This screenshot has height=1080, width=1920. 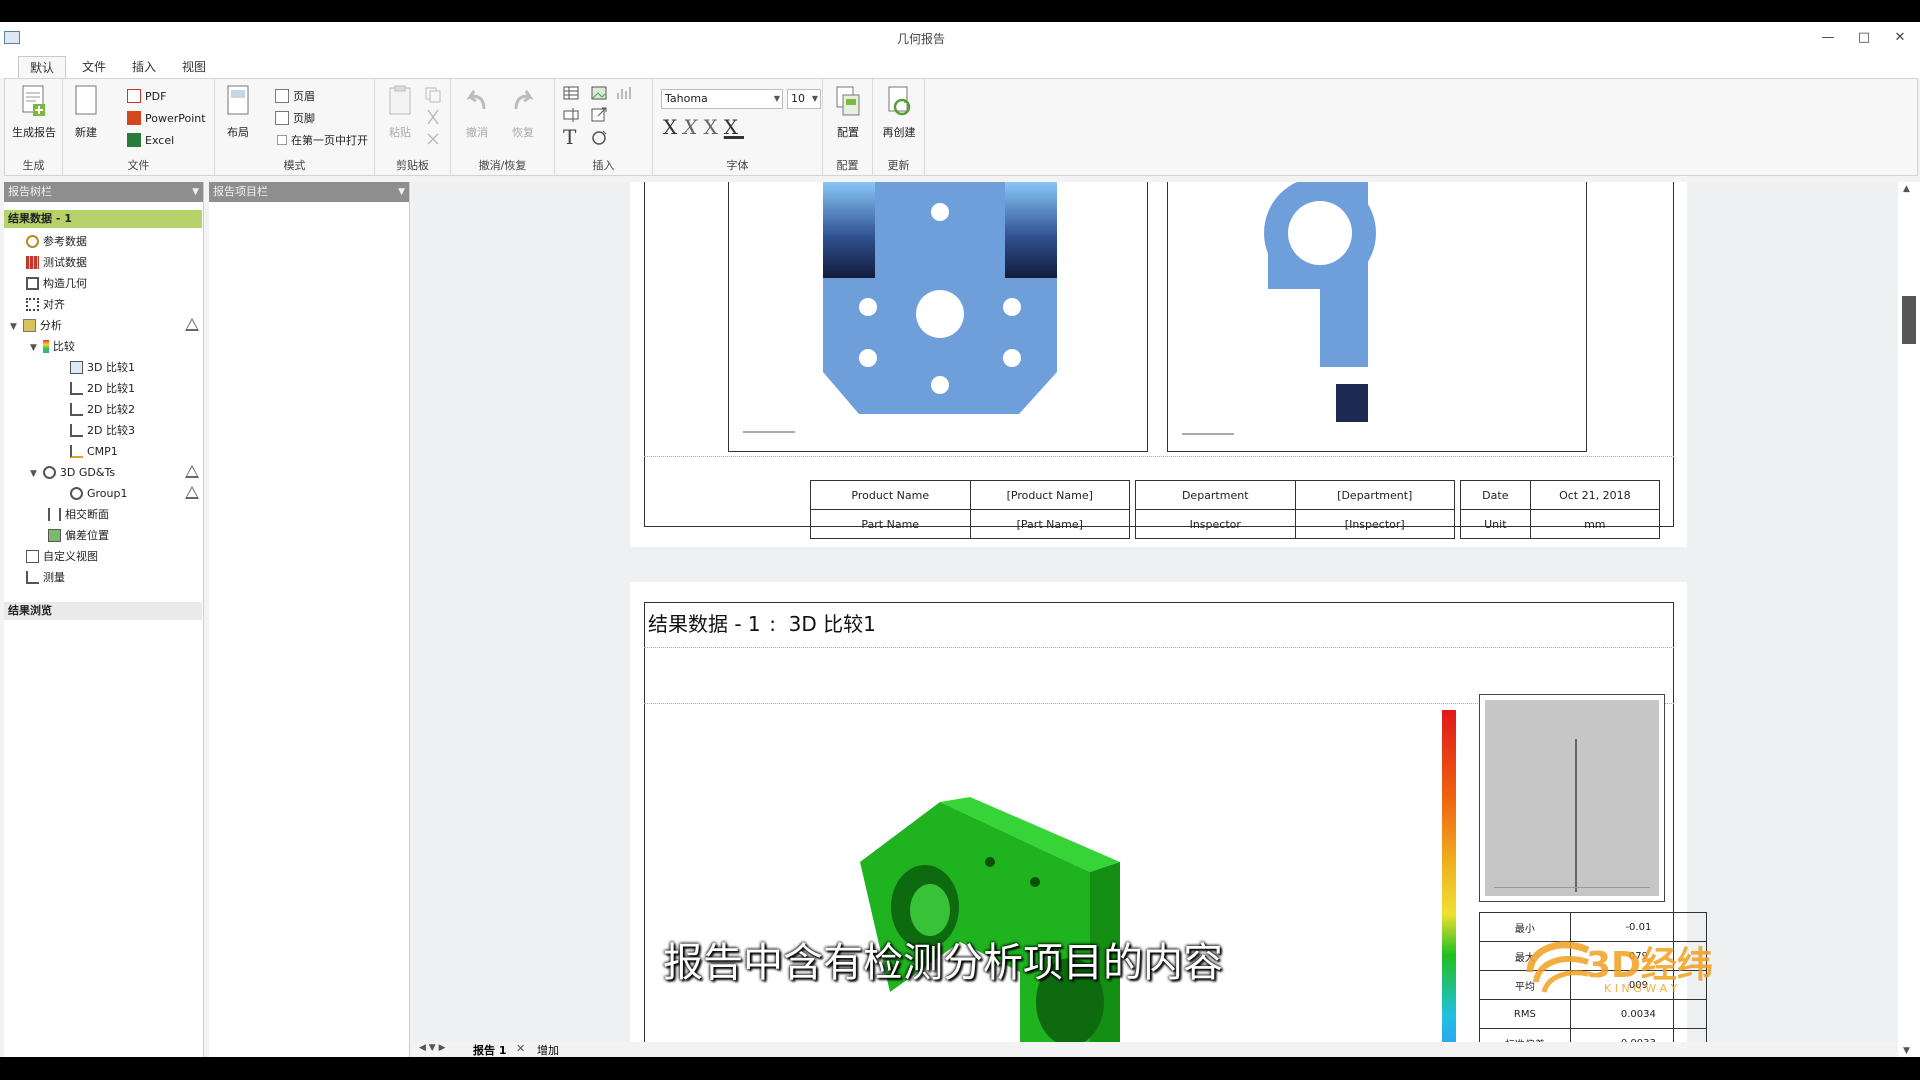 I want to click on cross-section-icon, so click(x=54, y=514).